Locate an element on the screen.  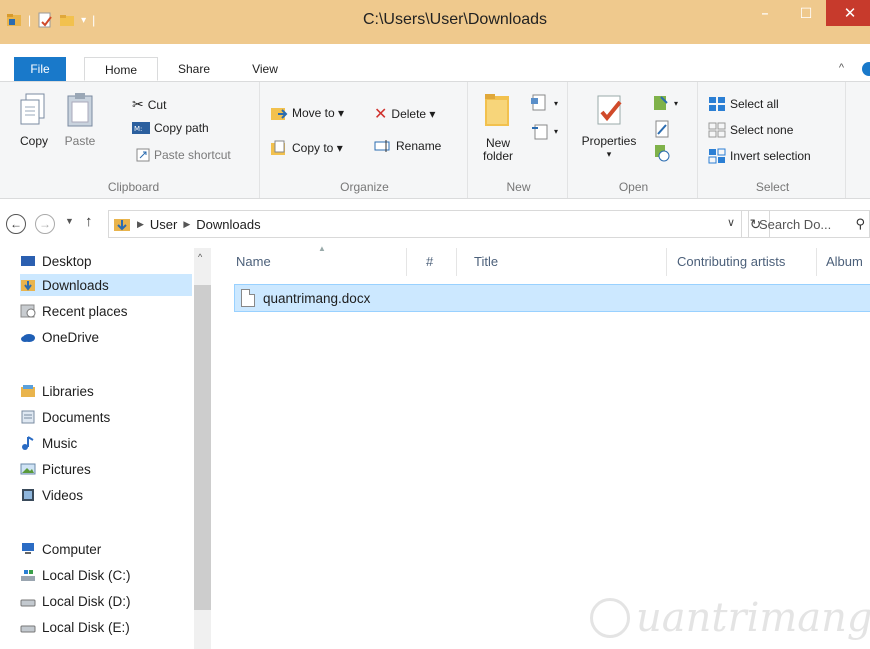
column-header-number: # is located at coordinates (429, 261).